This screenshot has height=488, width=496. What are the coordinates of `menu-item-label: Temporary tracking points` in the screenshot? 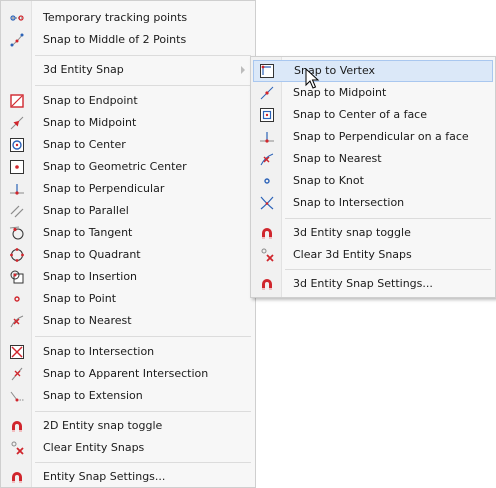 It's located at (115, 17).